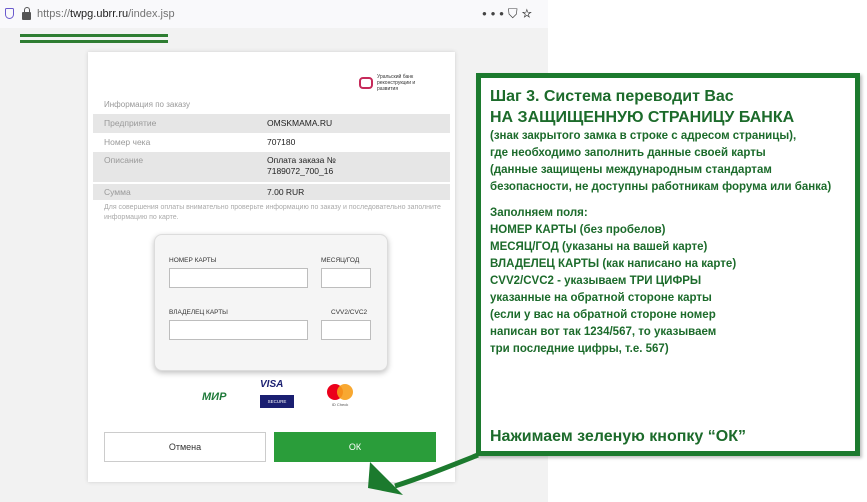  What do you see at coordinates (340, 404) in the screenshot?
I see `mastercard-id-check: ID Check` at bounding box center [340, 404].